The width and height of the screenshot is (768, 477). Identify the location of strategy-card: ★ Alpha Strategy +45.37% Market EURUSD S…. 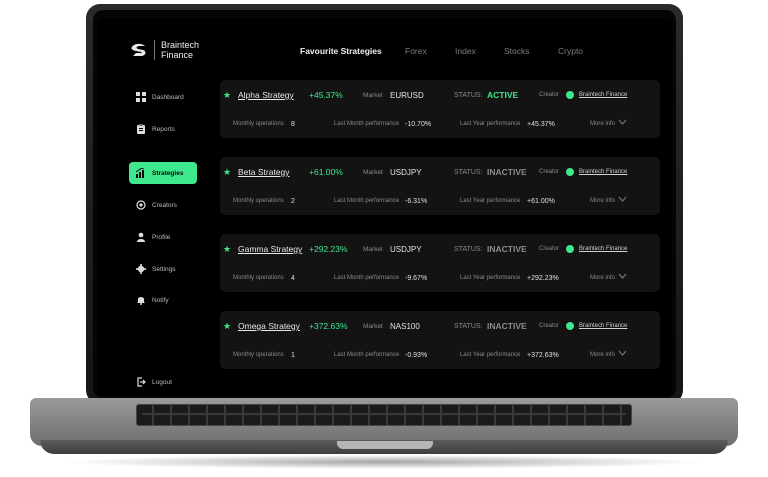
(440, 109).